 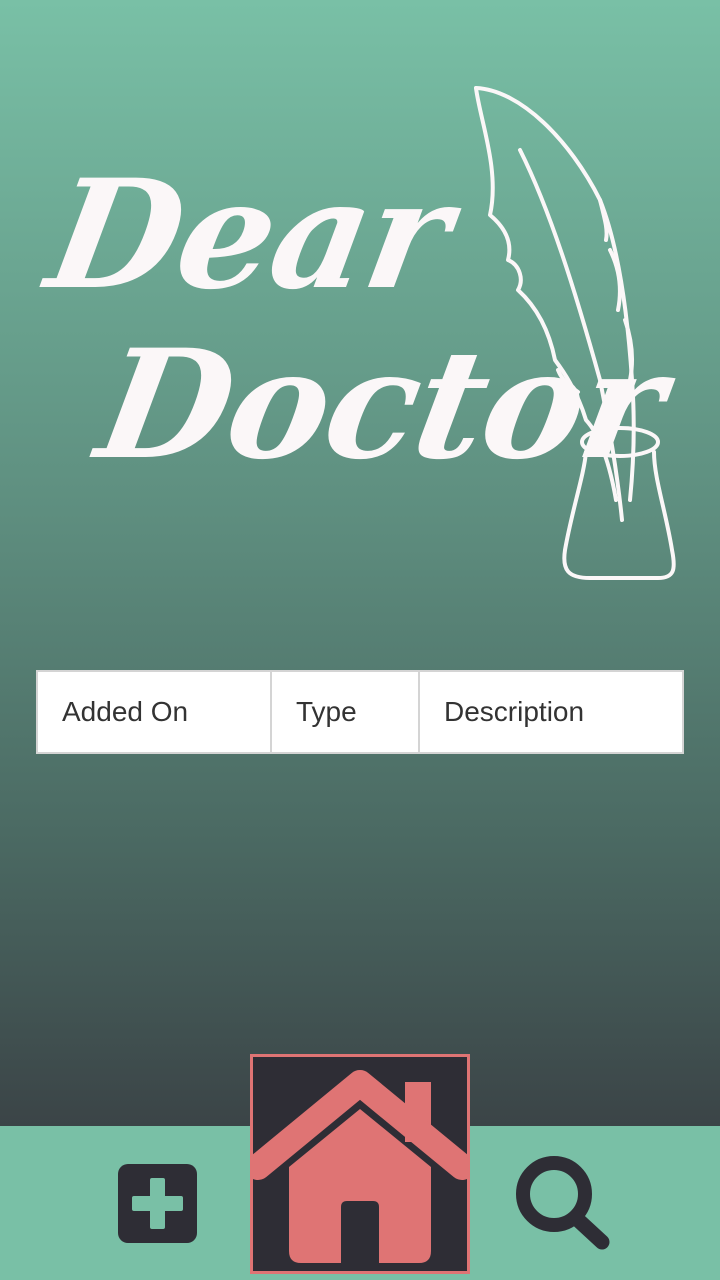 I want to click on add-record-button, so click(x=157, y=1203).